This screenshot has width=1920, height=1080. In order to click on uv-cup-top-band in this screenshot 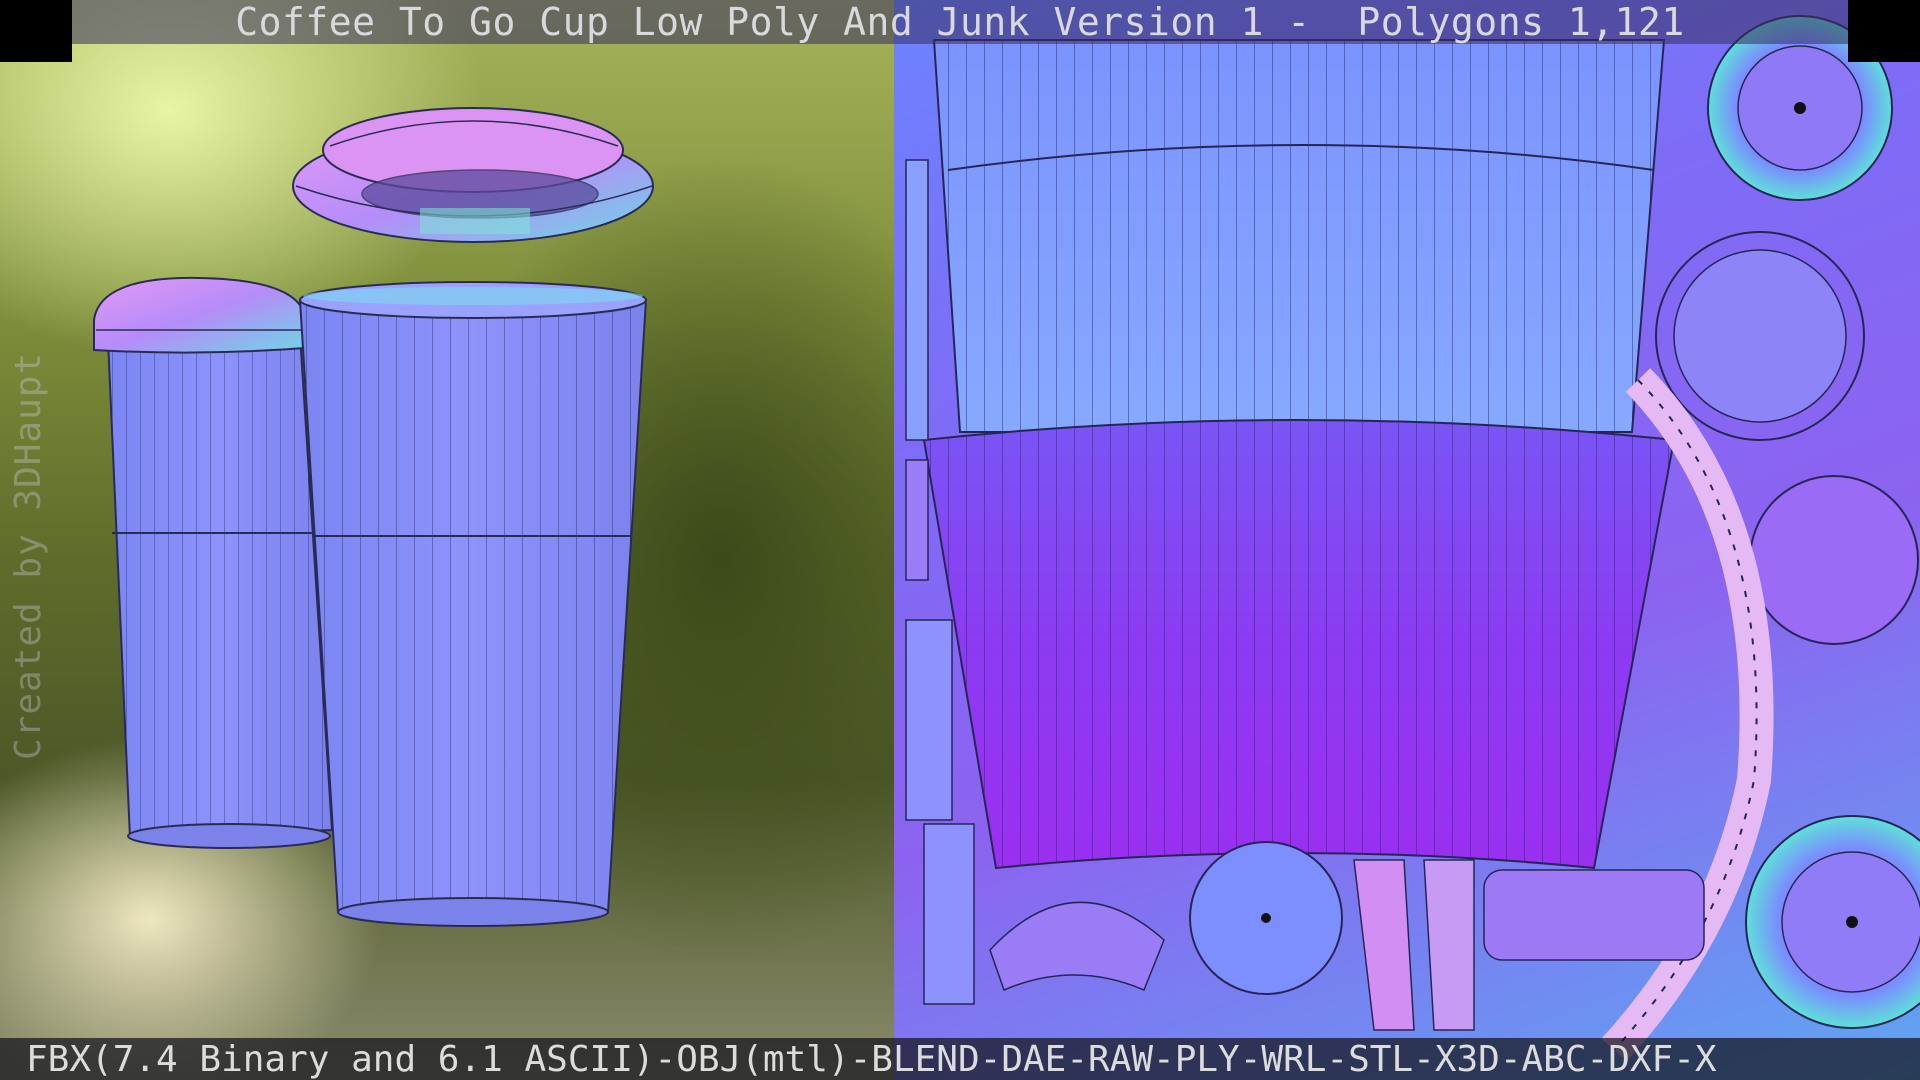, I will do `click(1299, 236)`.